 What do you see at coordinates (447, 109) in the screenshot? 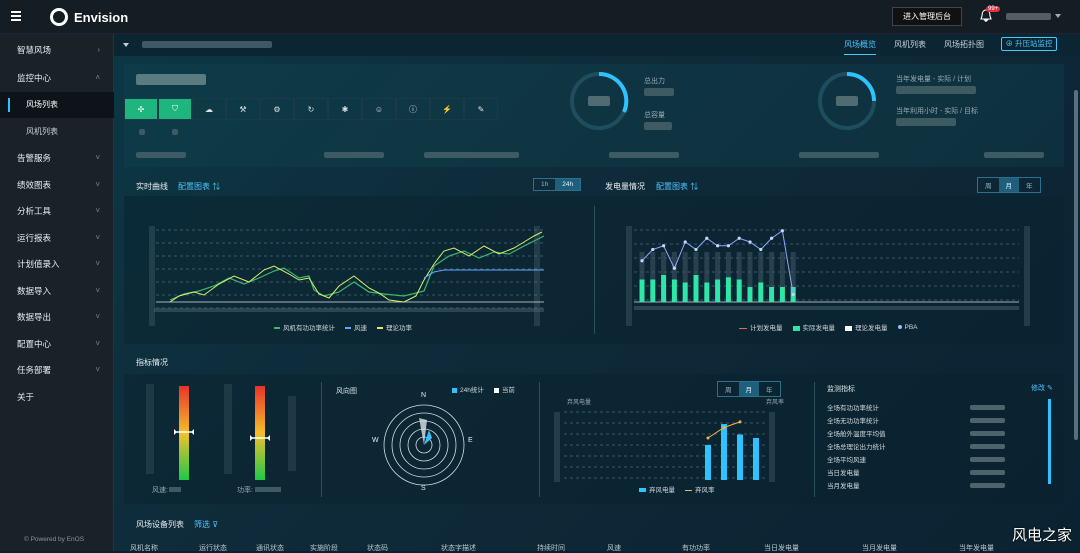
I see `plug-icon: ⚡` at bounding box center [447, 109].